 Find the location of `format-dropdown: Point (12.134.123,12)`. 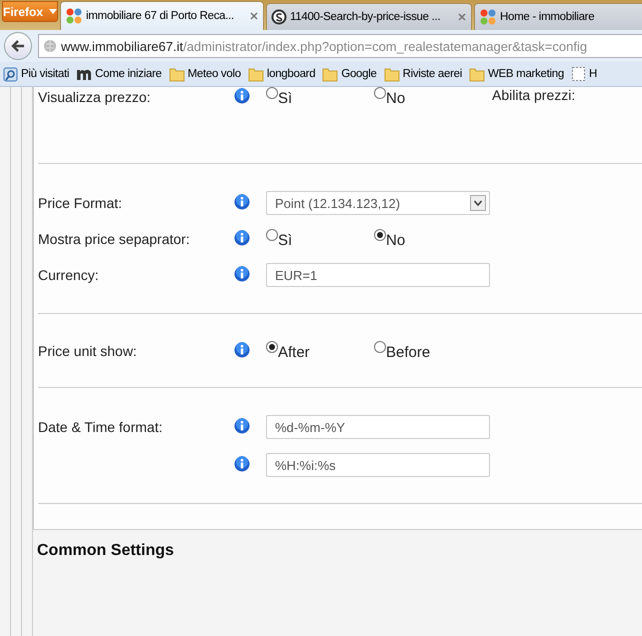

format-dropdown: Point (12.134.123,12) is located at coordinates (378, 203).